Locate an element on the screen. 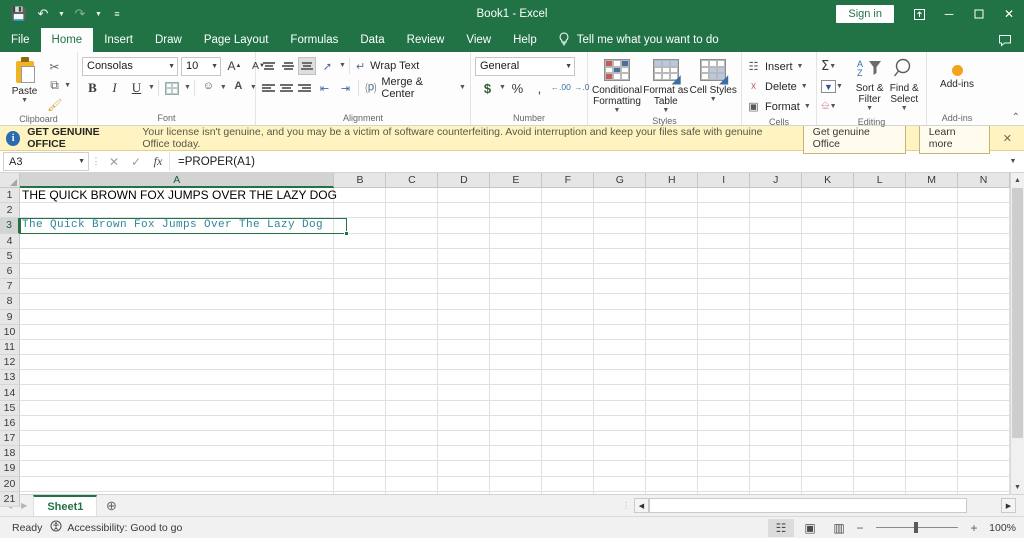 This screenshot has height=542, width=1024. accessibility-status: Accessibility: Good to go is located at coordinates (116, 527).